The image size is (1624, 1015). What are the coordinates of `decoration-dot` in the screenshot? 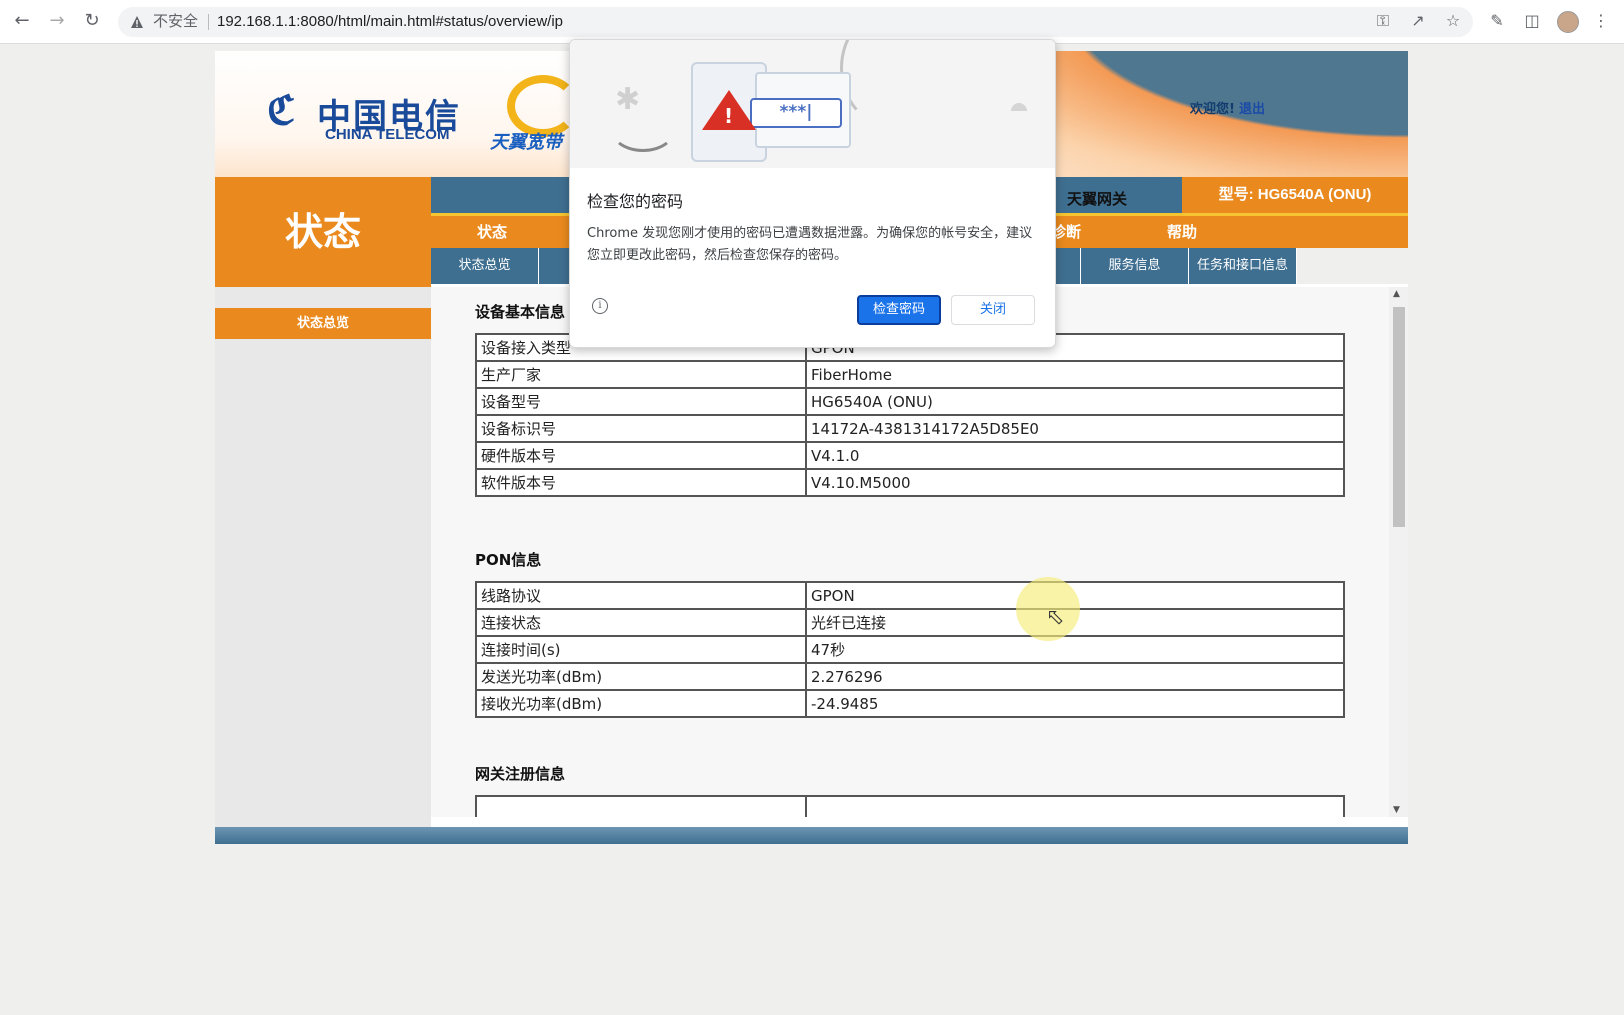 It's located at (1019, 107).